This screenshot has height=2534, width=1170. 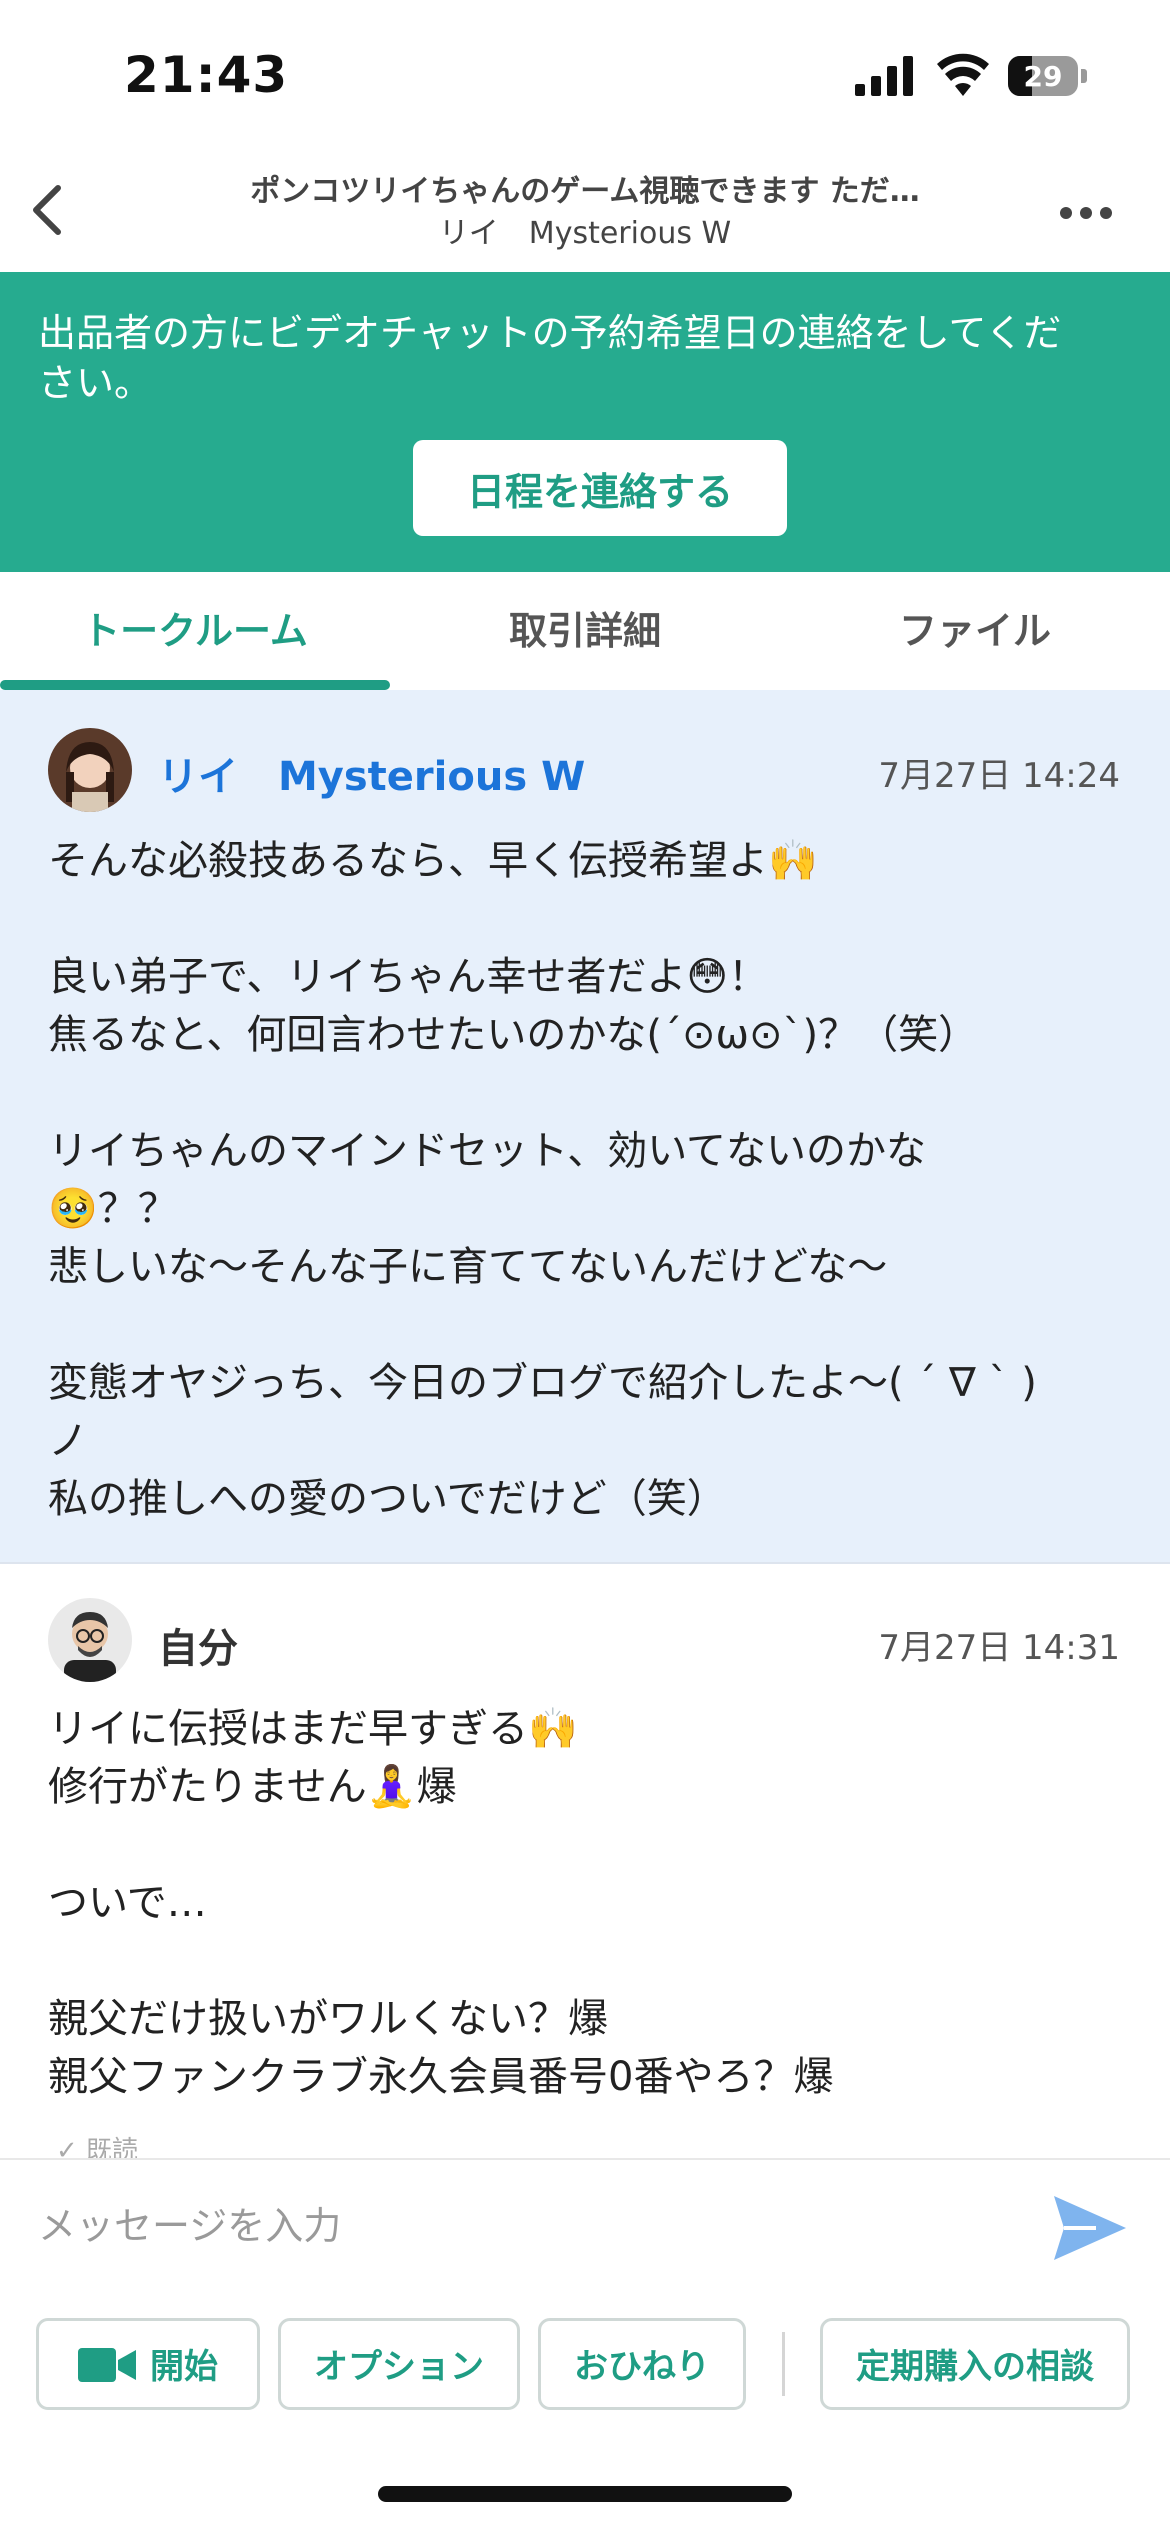 I want to click on message-composer: 開始 オプション おひねり 定期購入の相談, so click(x=585, y=2346).